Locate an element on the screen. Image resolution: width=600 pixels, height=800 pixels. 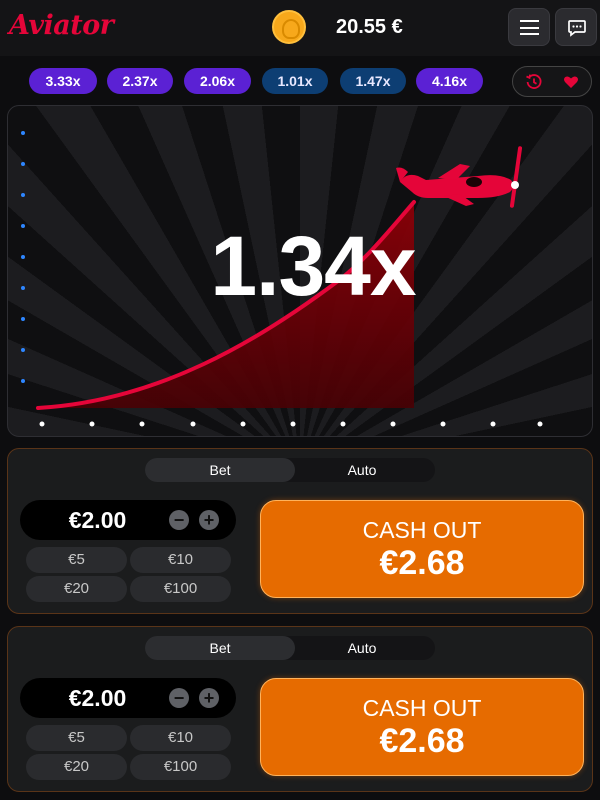
history-toggle is located at coordinates (552, 81).